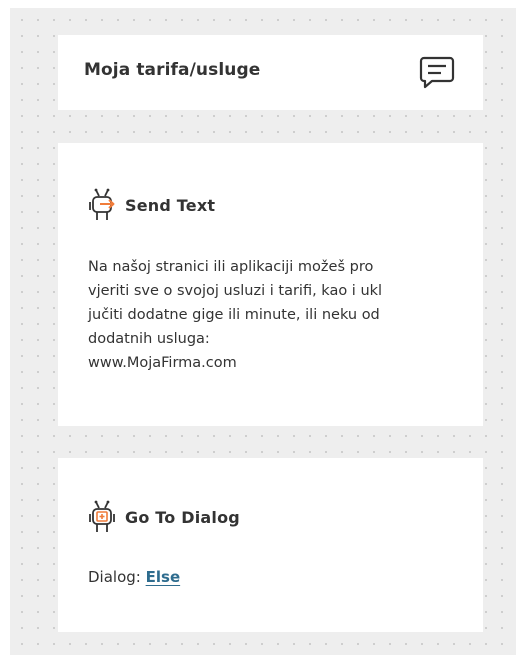  I want to click on robot-send-icon, so click(102, 204).